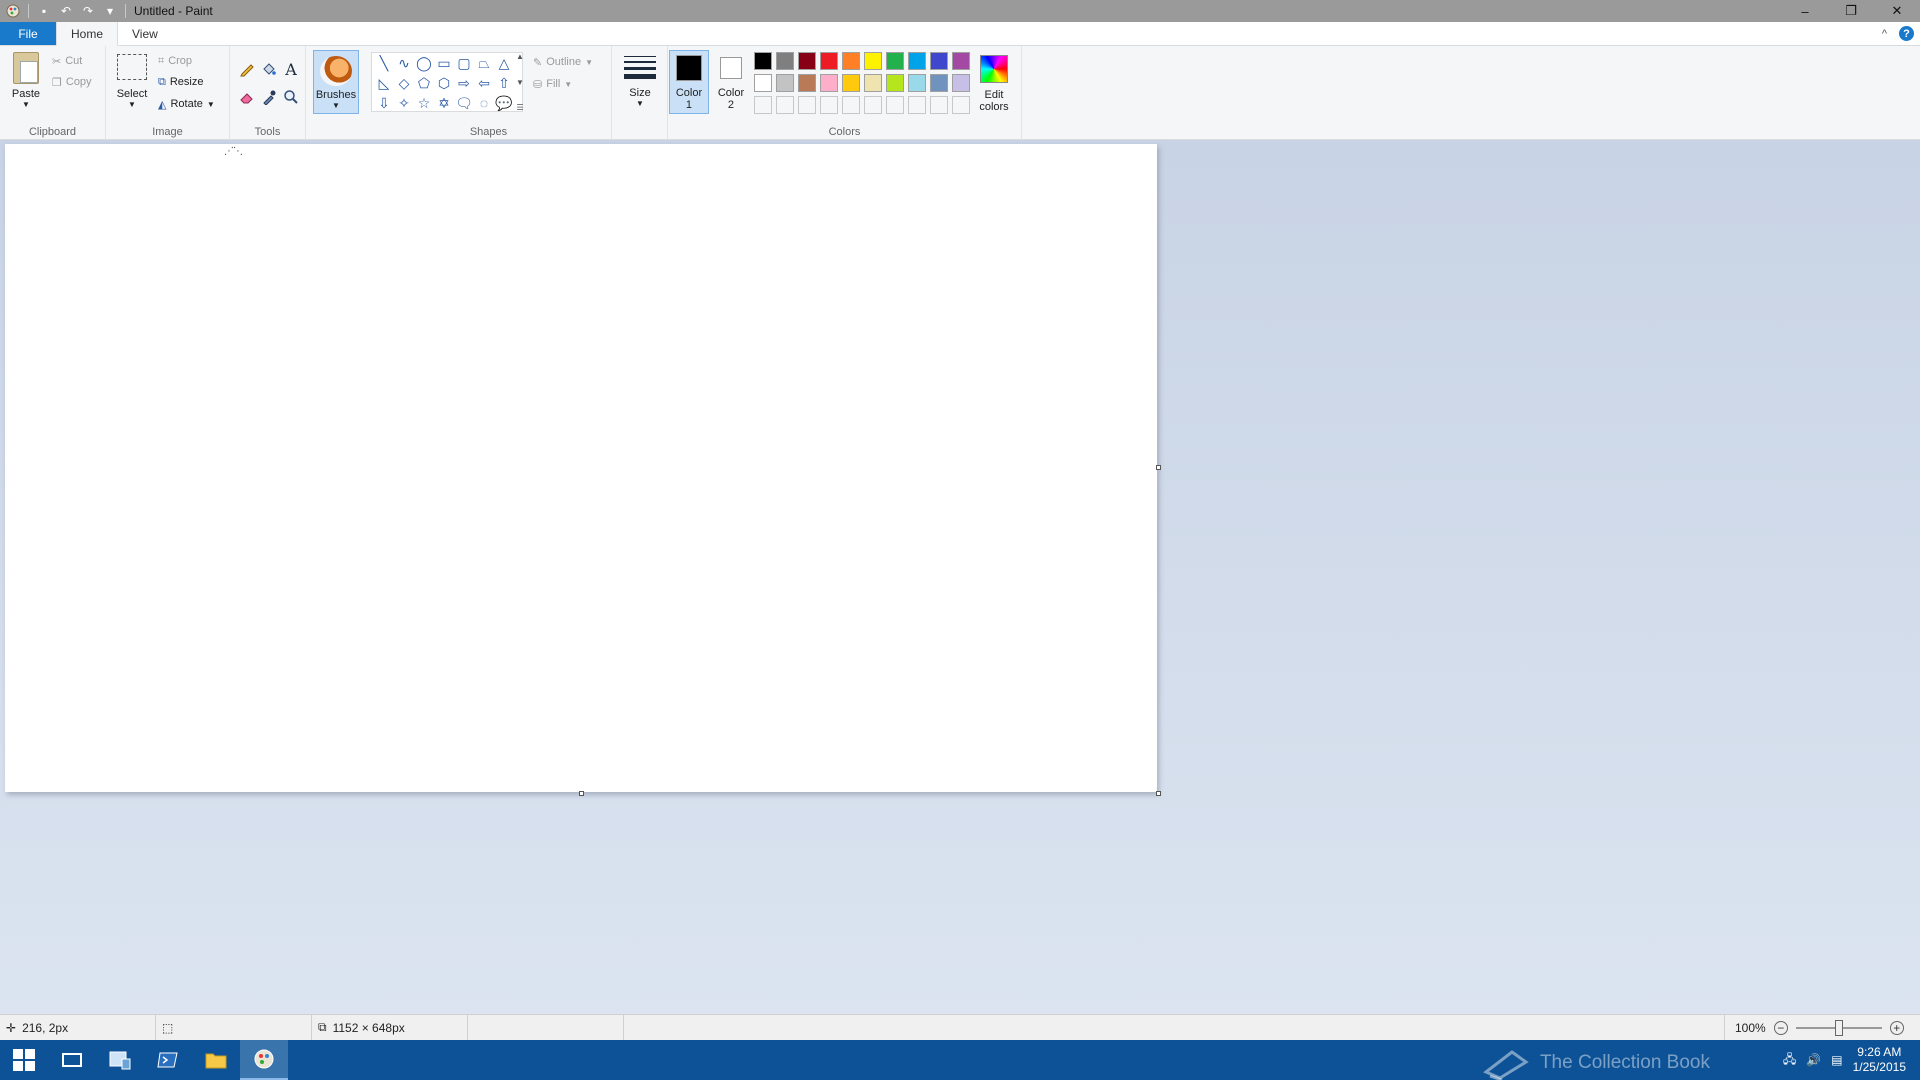 The image size is (1920, 1080). I want to click on shape-left-arrow: ⇦, so click(484, 83).